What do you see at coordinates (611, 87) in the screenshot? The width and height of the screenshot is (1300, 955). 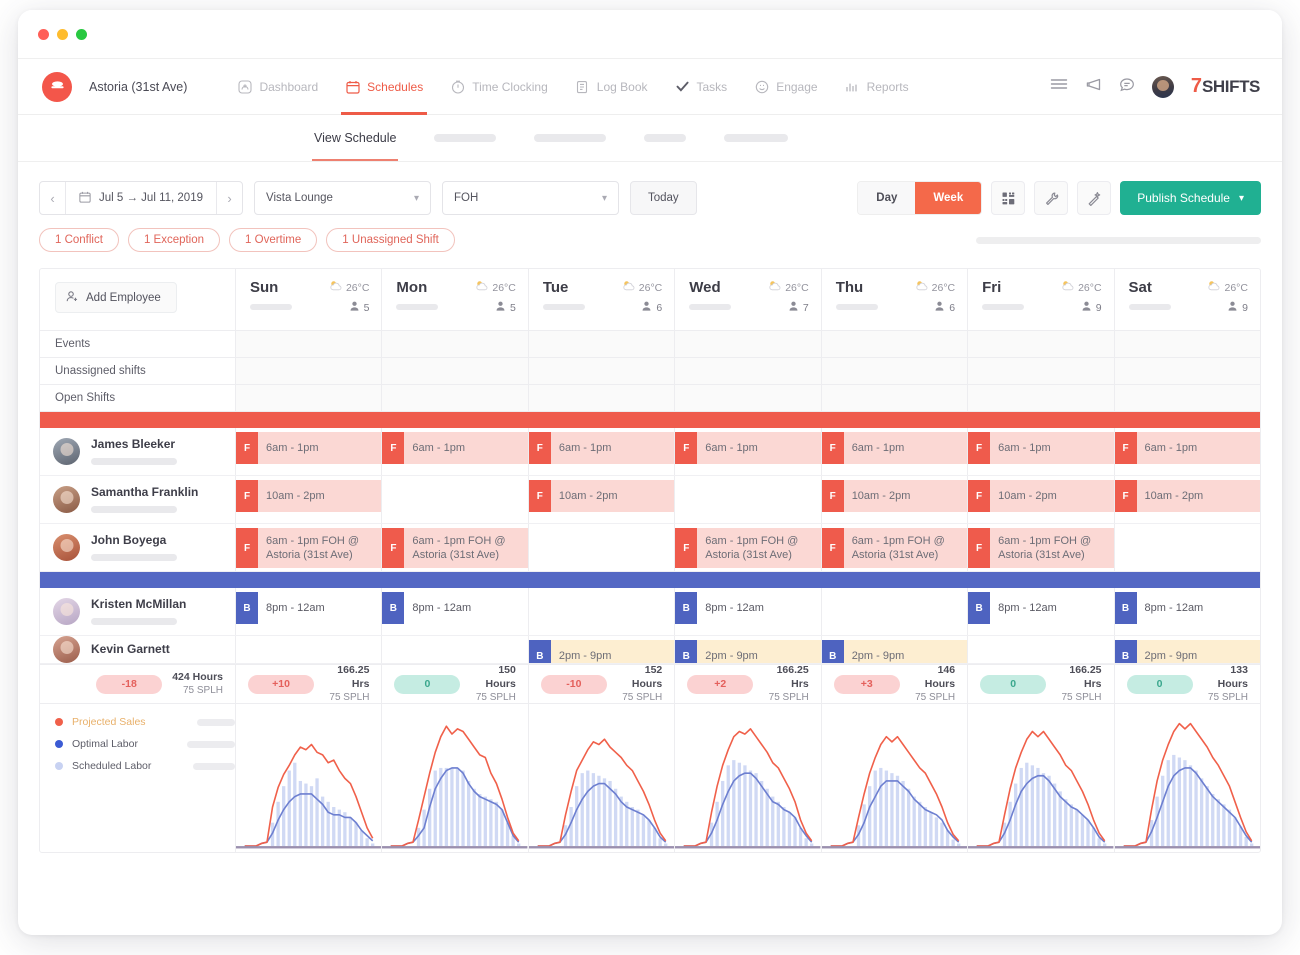 I see `nav-item-log-book: Log Book` at bounding box center [611, 87].